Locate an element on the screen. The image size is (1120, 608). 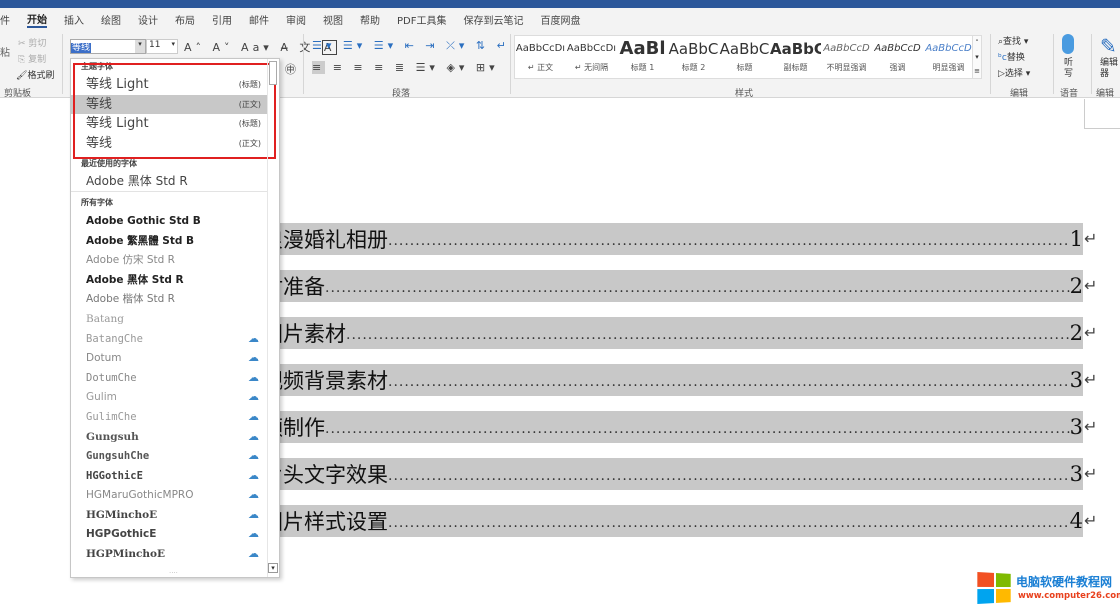
tab-9: 视图 is located at coordinates (333, 19).